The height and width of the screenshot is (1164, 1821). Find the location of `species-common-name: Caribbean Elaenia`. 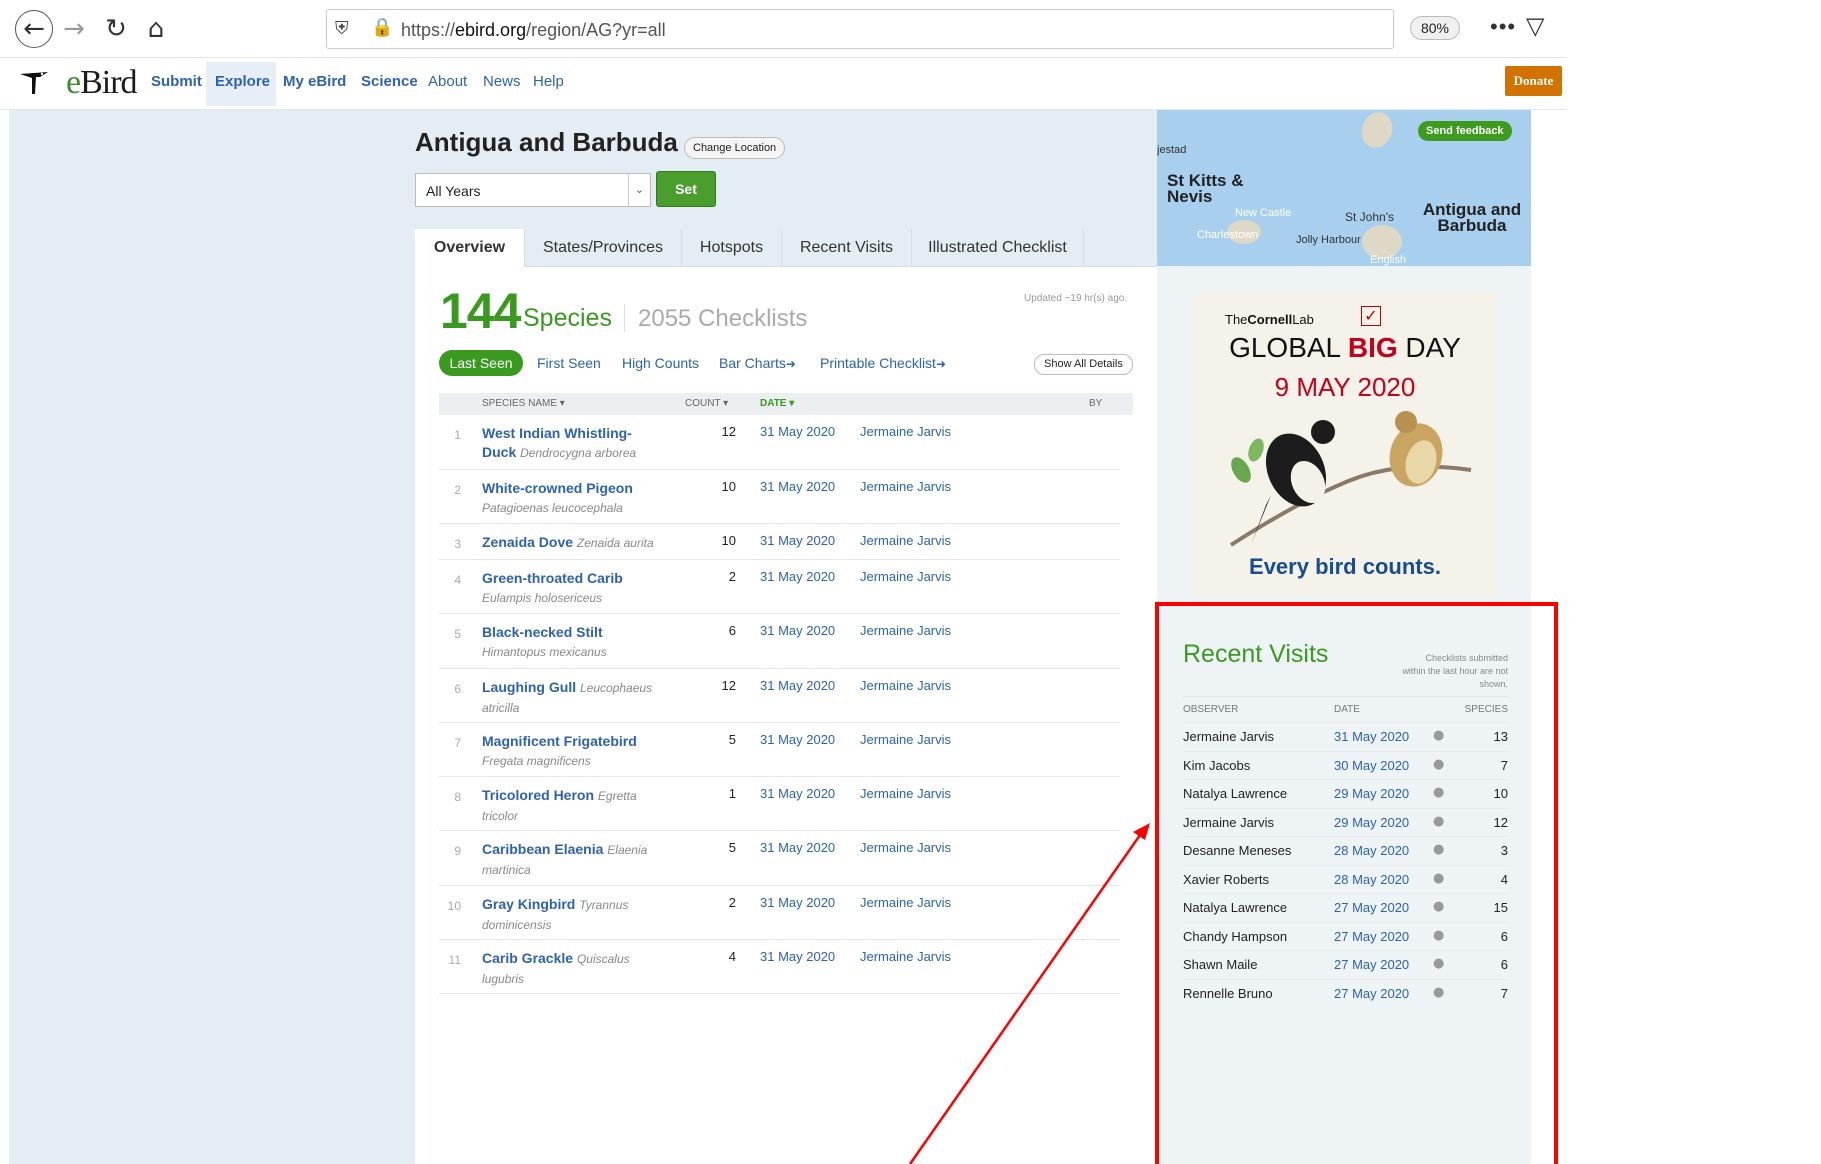

species-common-name: Caribbean Elaenia is located at coordinates (542, 849).